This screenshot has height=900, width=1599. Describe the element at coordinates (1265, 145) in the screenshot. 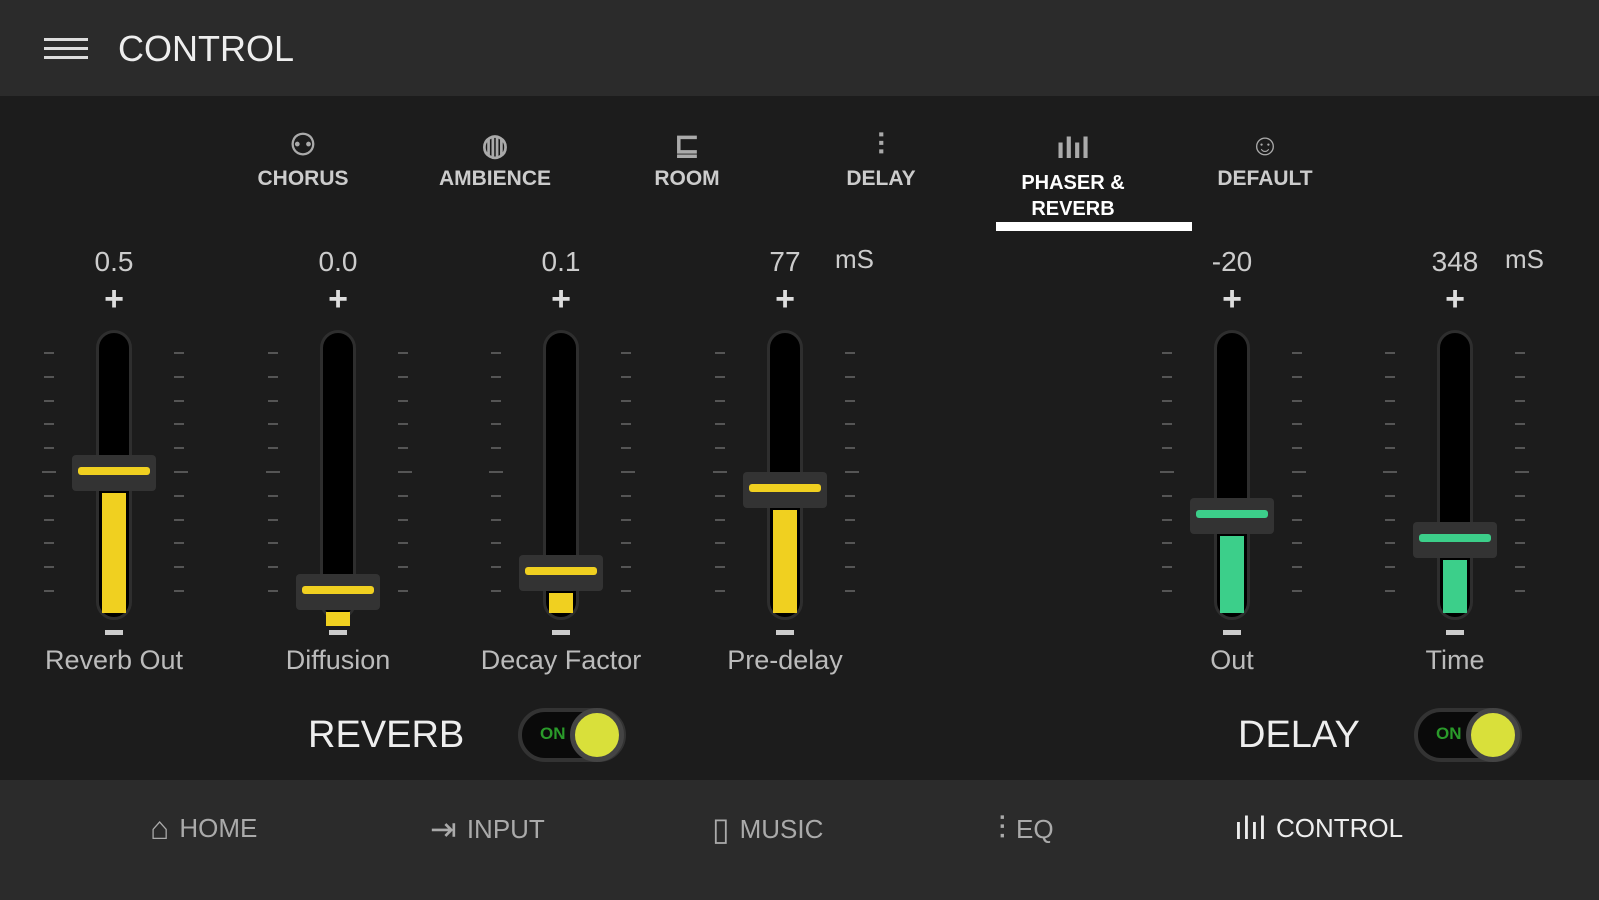

I see `face-icon: ☺` at that location.